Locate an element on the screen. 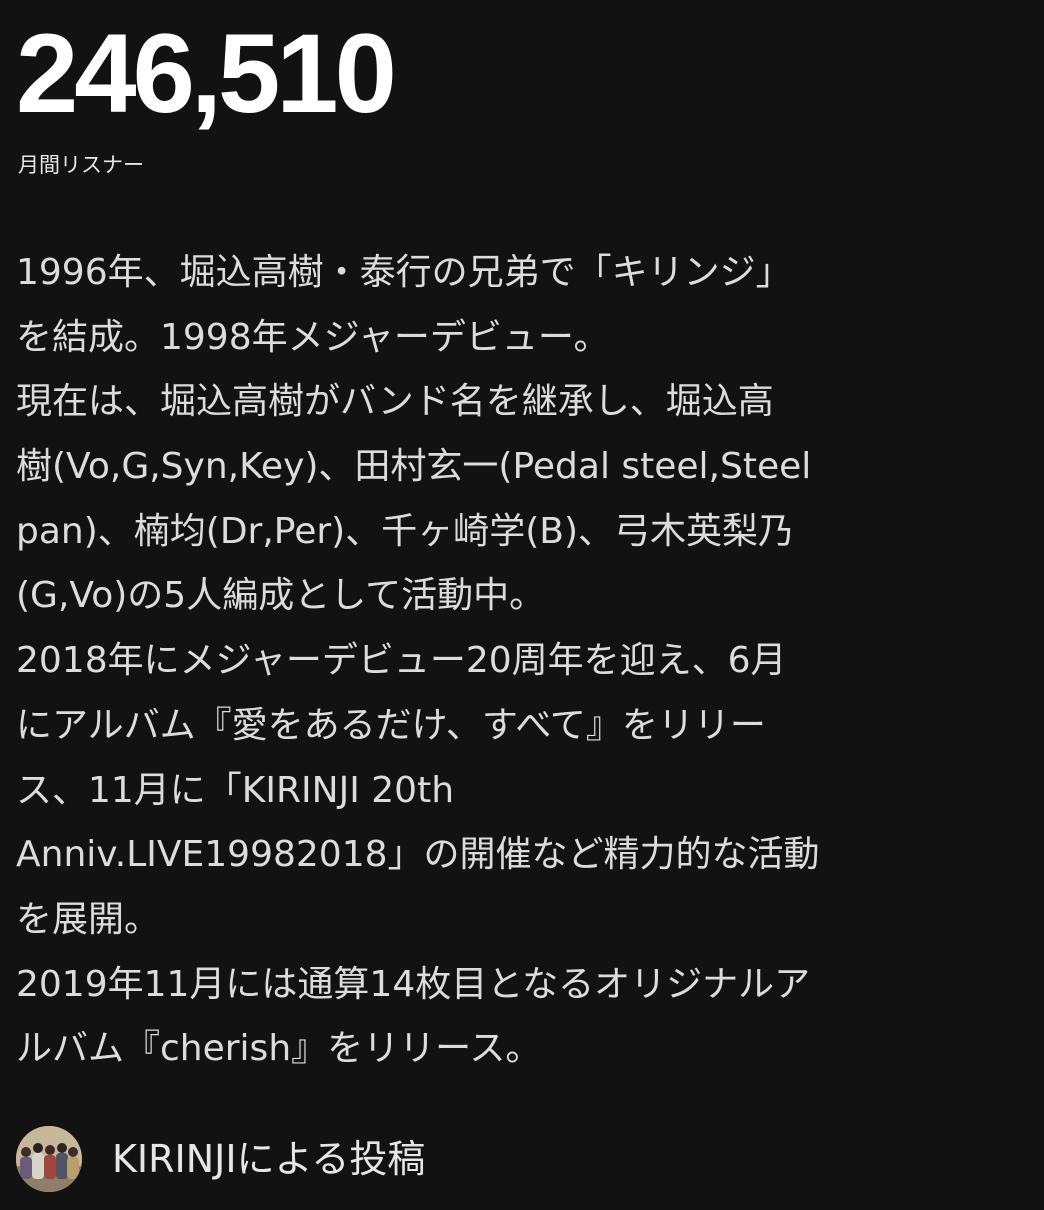  bio-line: 2018年にメジャーデビュー20周年を迎え、6月 is located at coordinates (401, 661).